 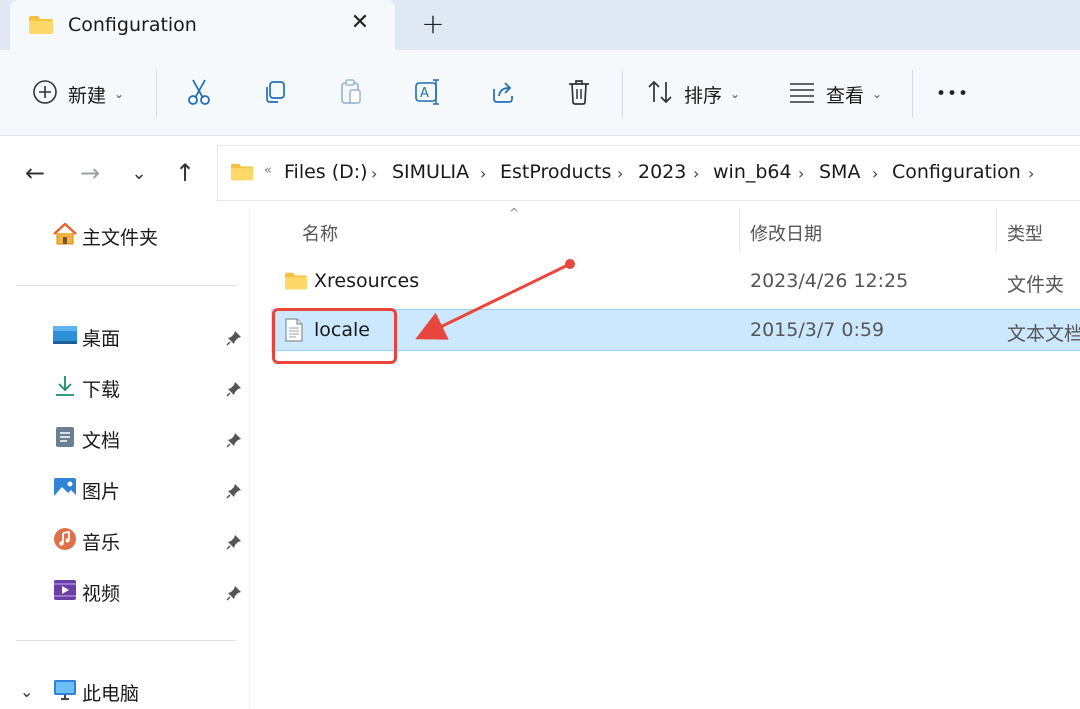 What do you see at coordinates (185, 173) in the screenshot?
I see `up-button: ↑` at bounding box center [185, 173].